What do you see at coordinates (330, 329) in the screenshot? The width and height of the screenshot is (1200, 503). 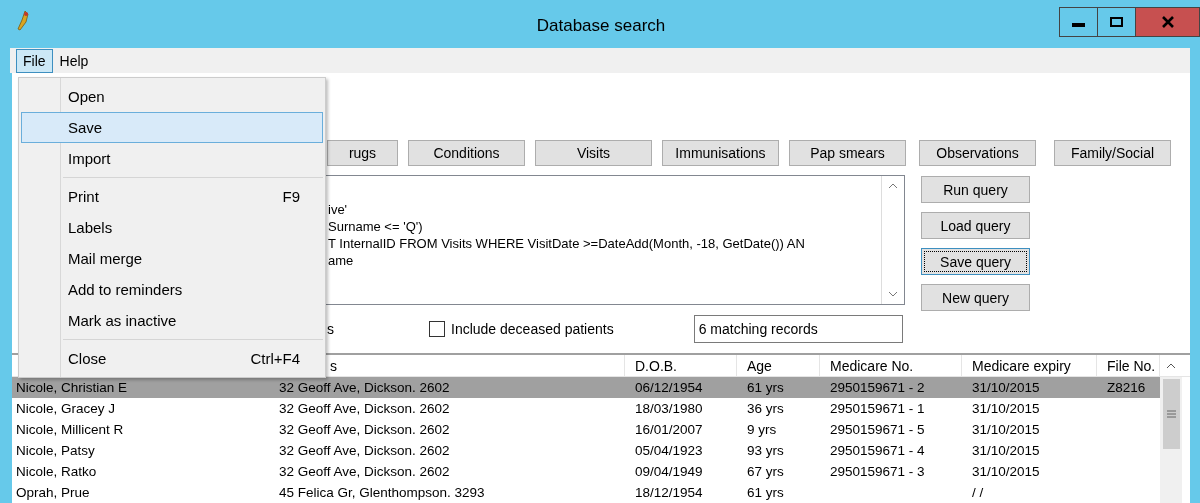 I see `option-label: s` at bounding box center [330, 329].